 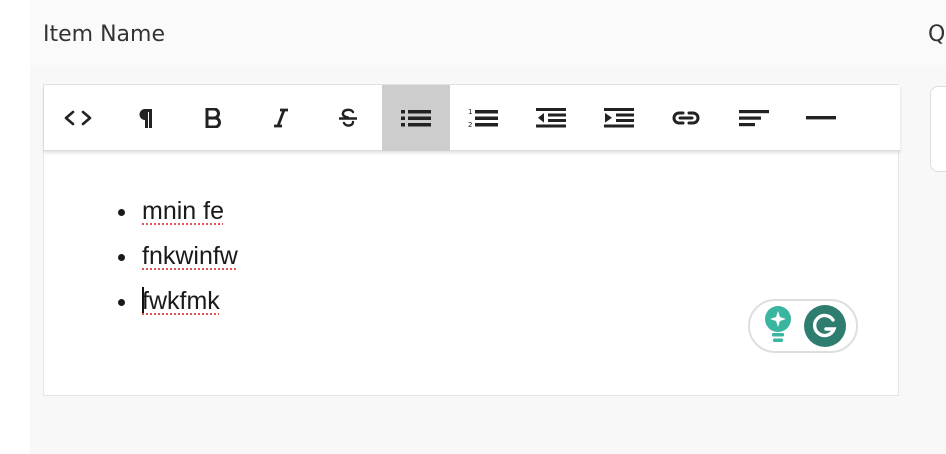 I want to click on code-icon, so click(x=78, y=118).